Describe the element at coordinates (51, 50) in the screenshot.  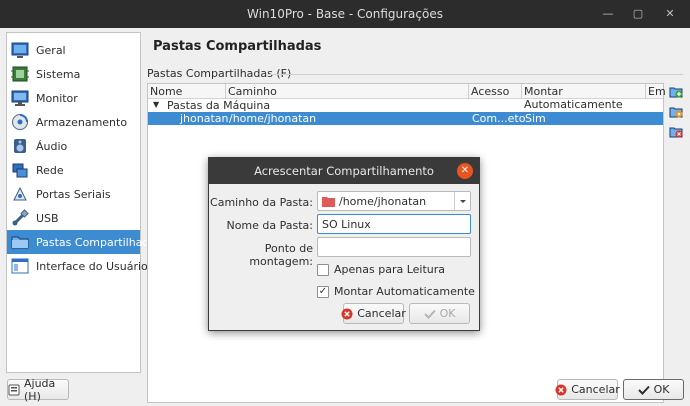
I see `sidebar-item-label: Geral` at that location.